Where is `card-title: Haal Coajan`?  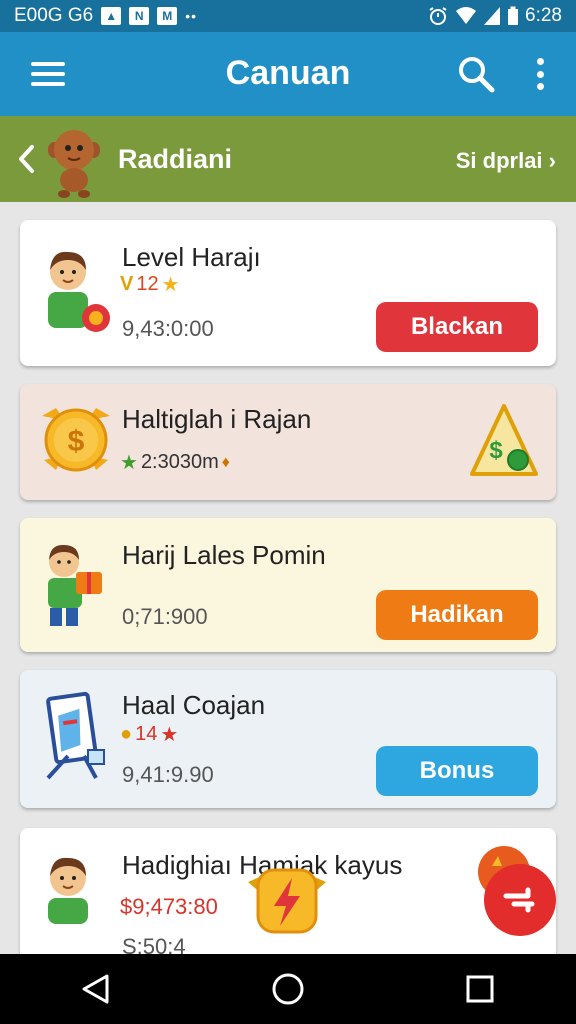
card-title: Haal Coajan is located at coordinates (194, 705).